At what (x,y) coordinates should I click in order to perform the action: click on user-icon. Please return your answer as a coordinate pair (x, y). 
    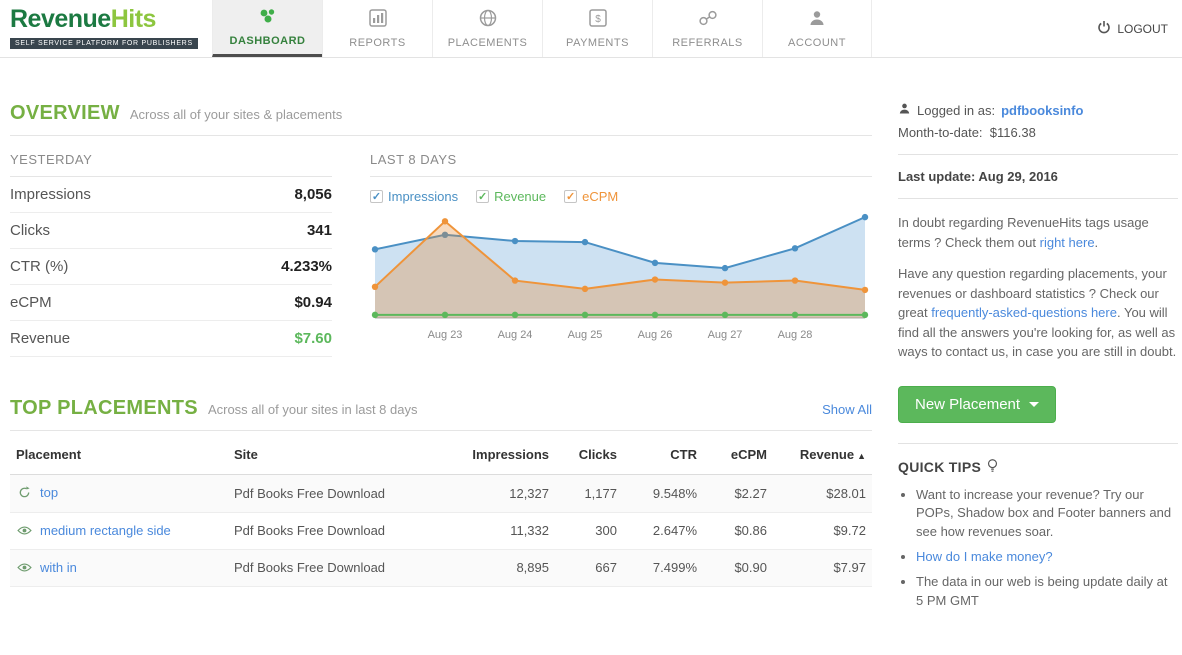
    Looking at the image, I should click on (904, 110).